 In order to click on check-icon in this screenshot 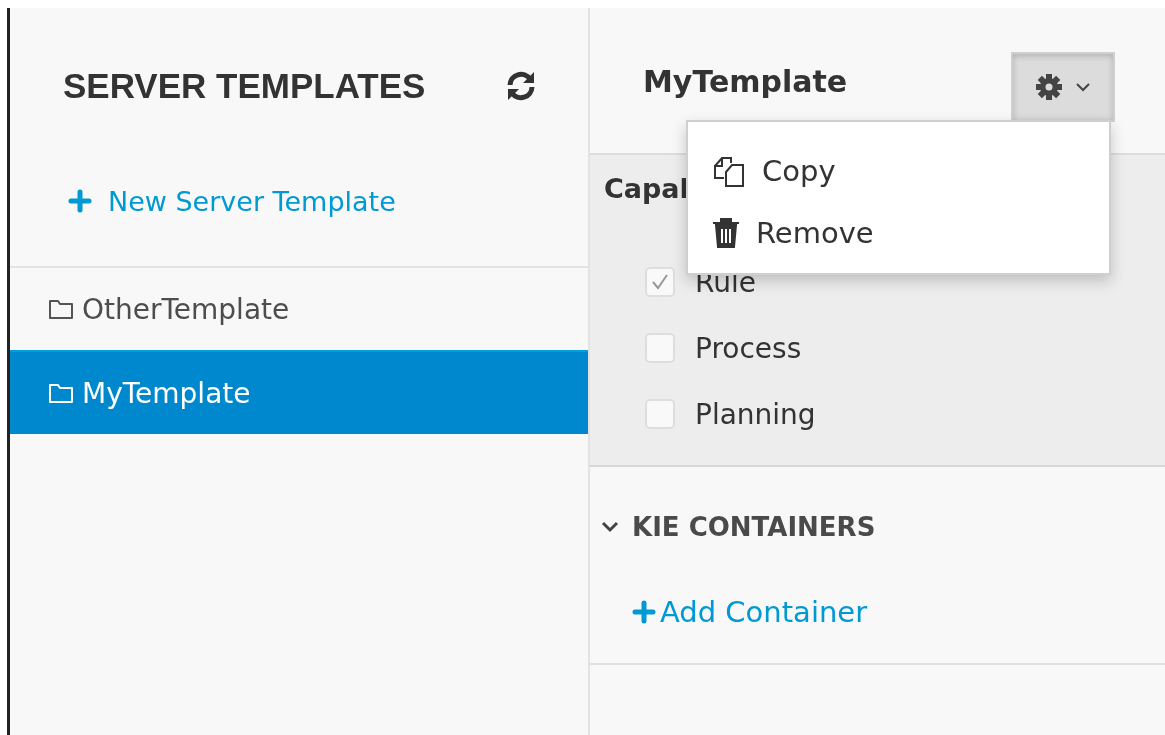, I will do `click(660, 282)`.